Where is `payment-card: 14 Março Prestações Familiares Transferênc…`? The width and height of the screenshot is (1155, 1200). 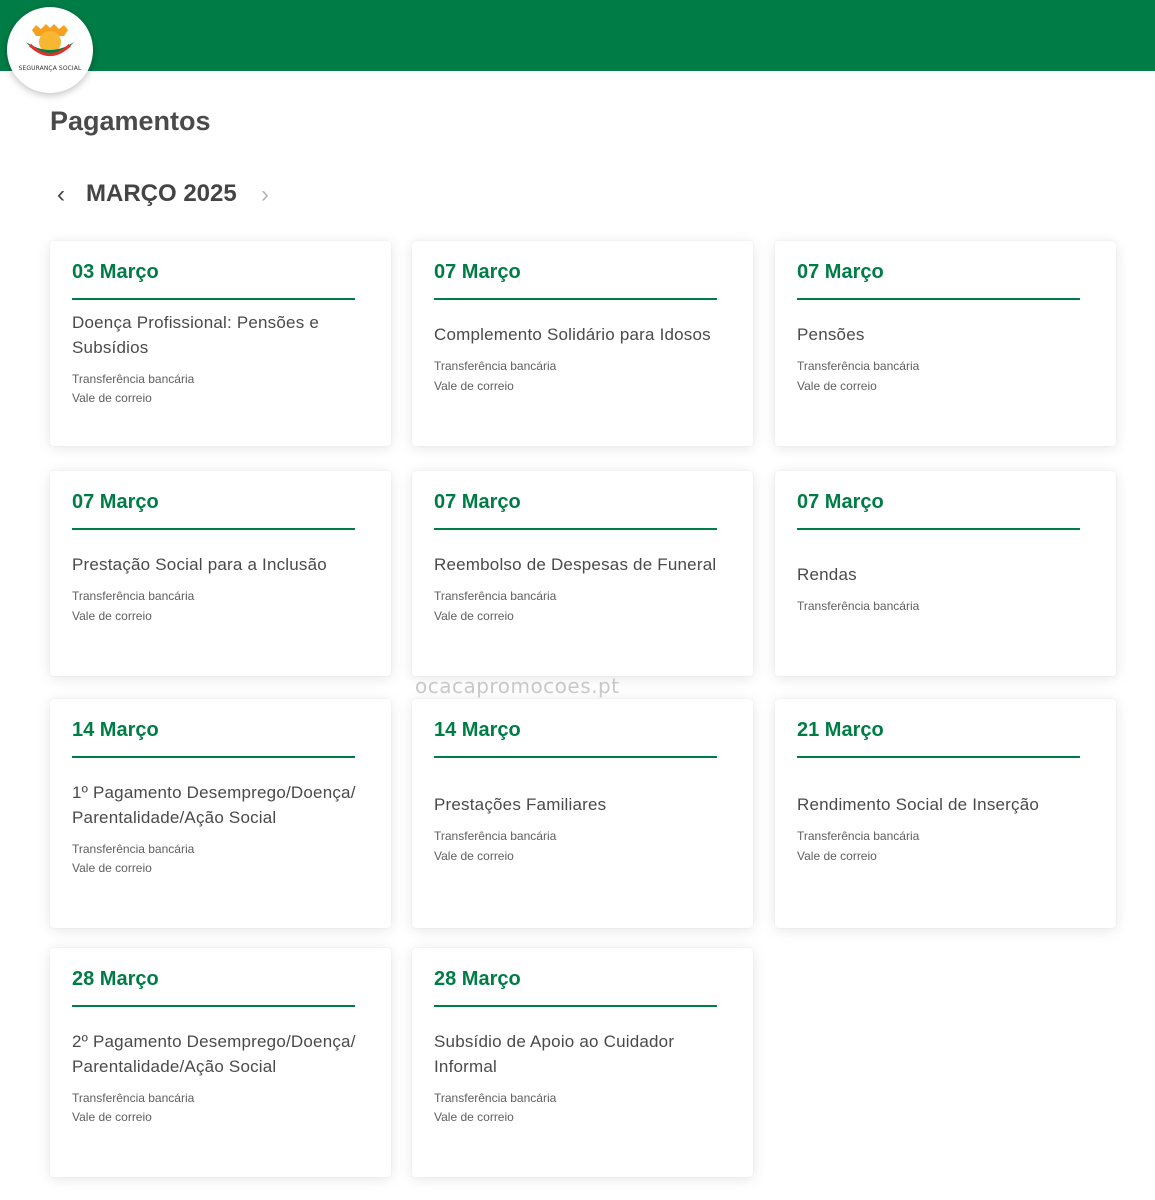
payment-card: 14 Março Prestações Familiares Transferênc… is located at coordinates (582, 813).